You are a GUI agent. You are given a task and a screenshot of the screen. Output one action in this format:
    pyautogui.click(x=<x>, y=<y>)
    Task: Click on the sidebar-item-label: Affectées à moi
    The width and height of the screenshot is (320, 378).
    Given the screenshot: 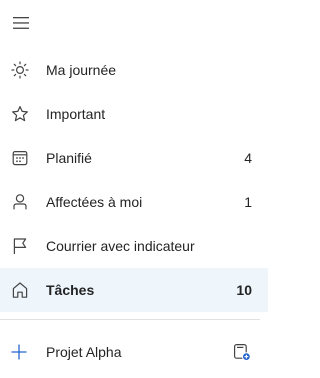 What is the action you would take?
    pyautogui.click(x=94, y=202)
    